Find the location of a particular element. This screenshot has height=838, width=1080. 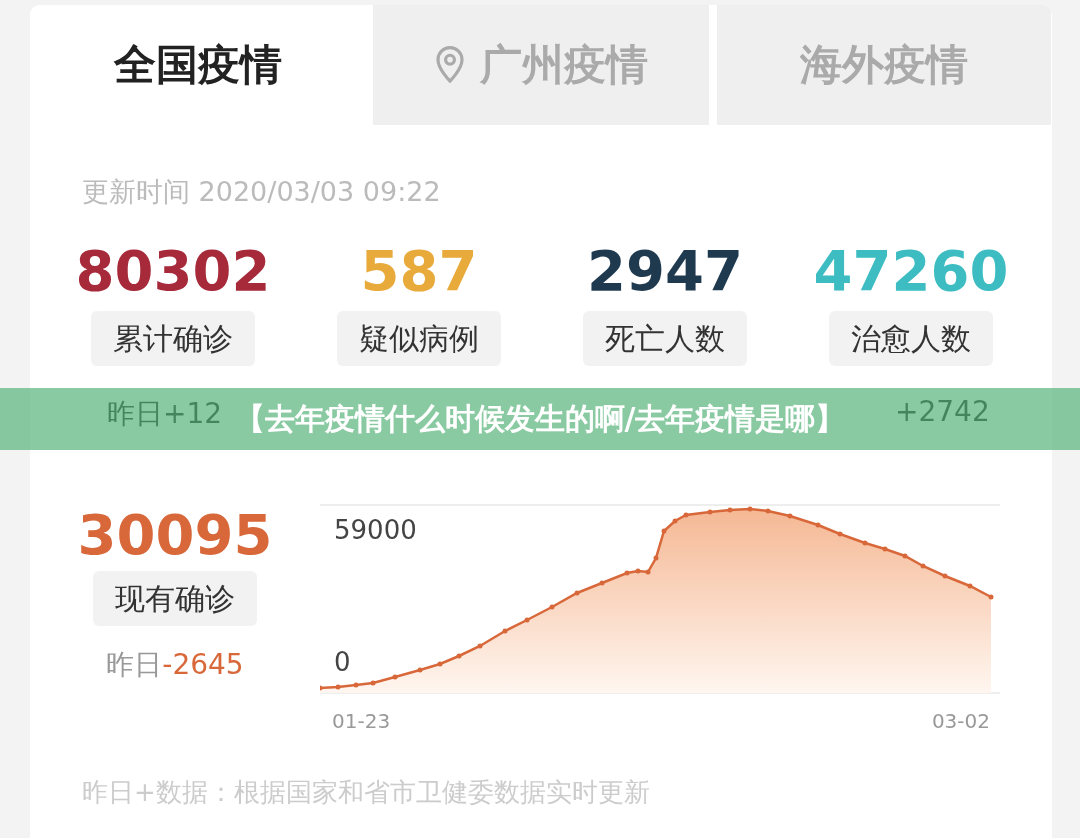

yesterday-change: 昨日+12 is located at coordinates (165, 414).